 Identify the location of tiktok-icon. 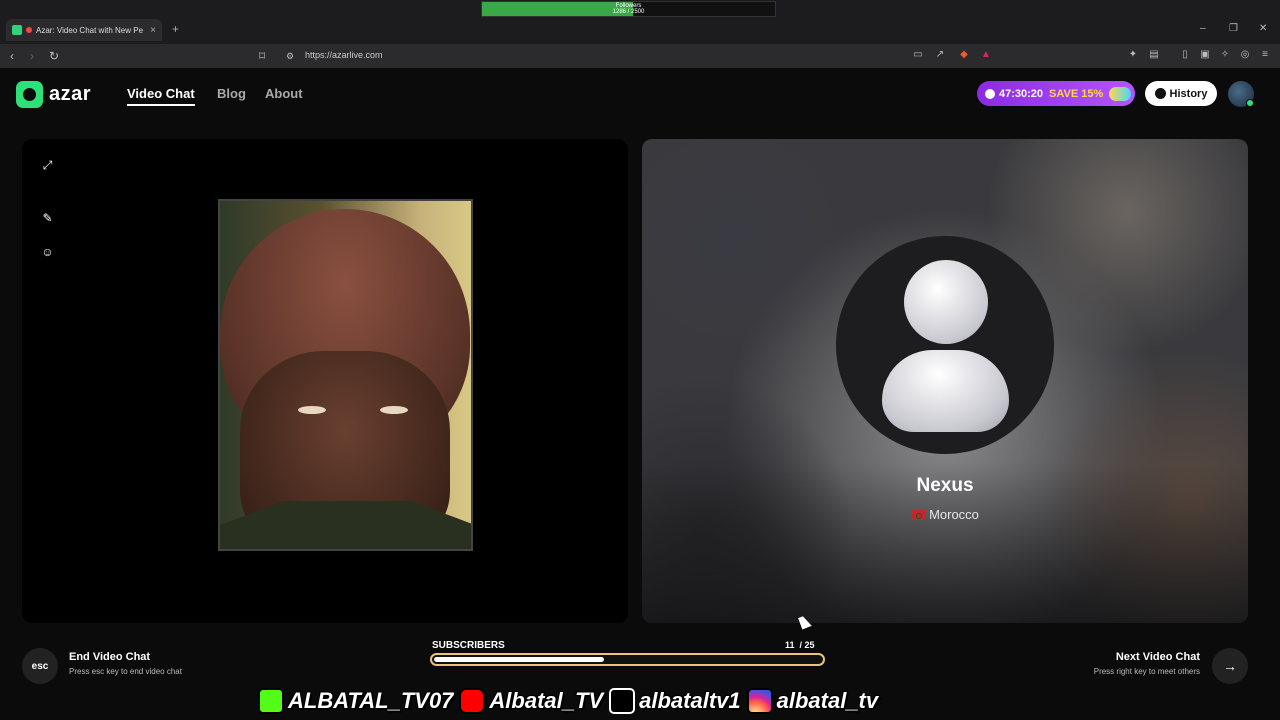
(622, 701).